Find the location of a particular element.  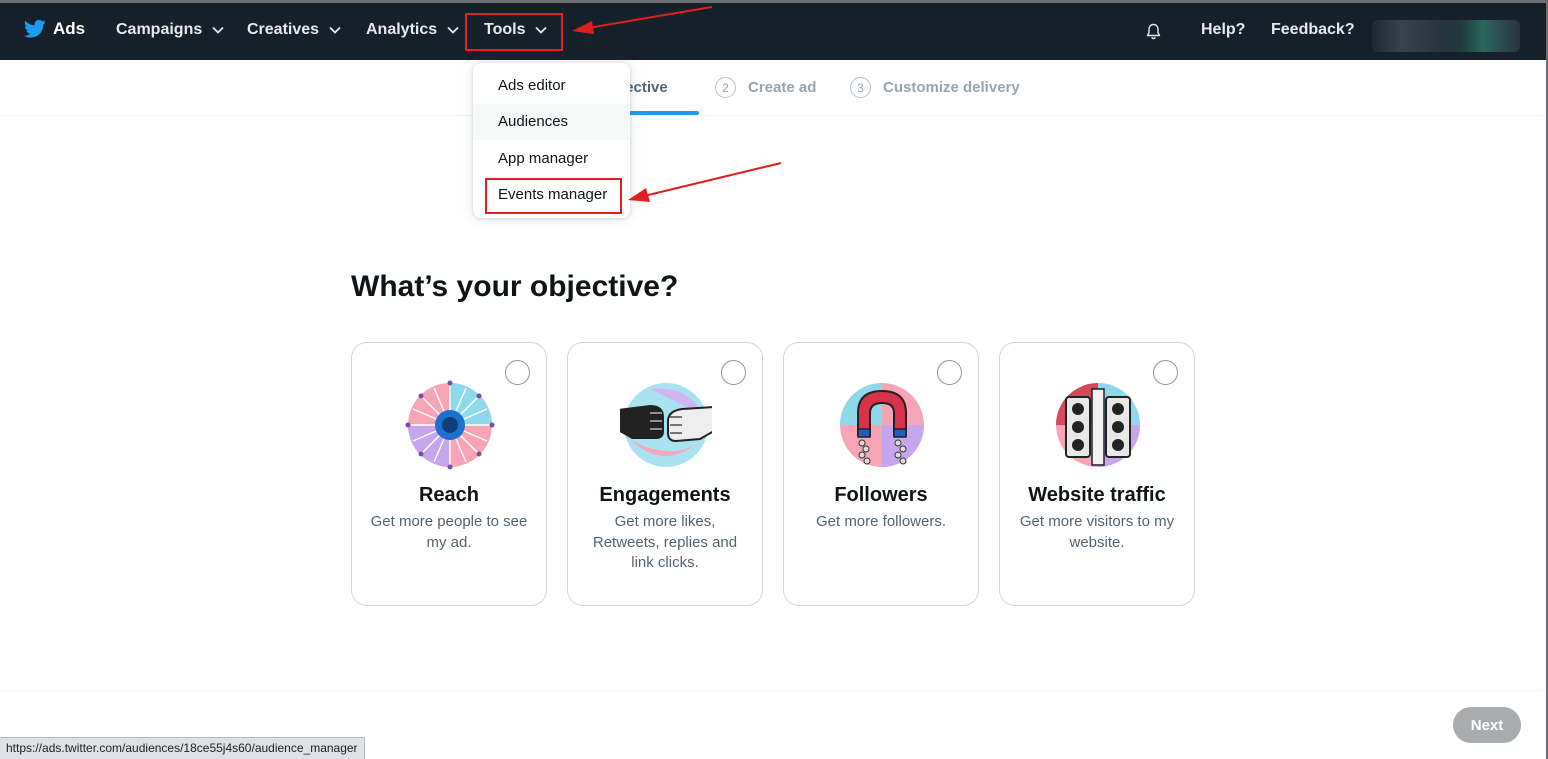

magnet-illustration-icon is located at coordinates (882, 425).